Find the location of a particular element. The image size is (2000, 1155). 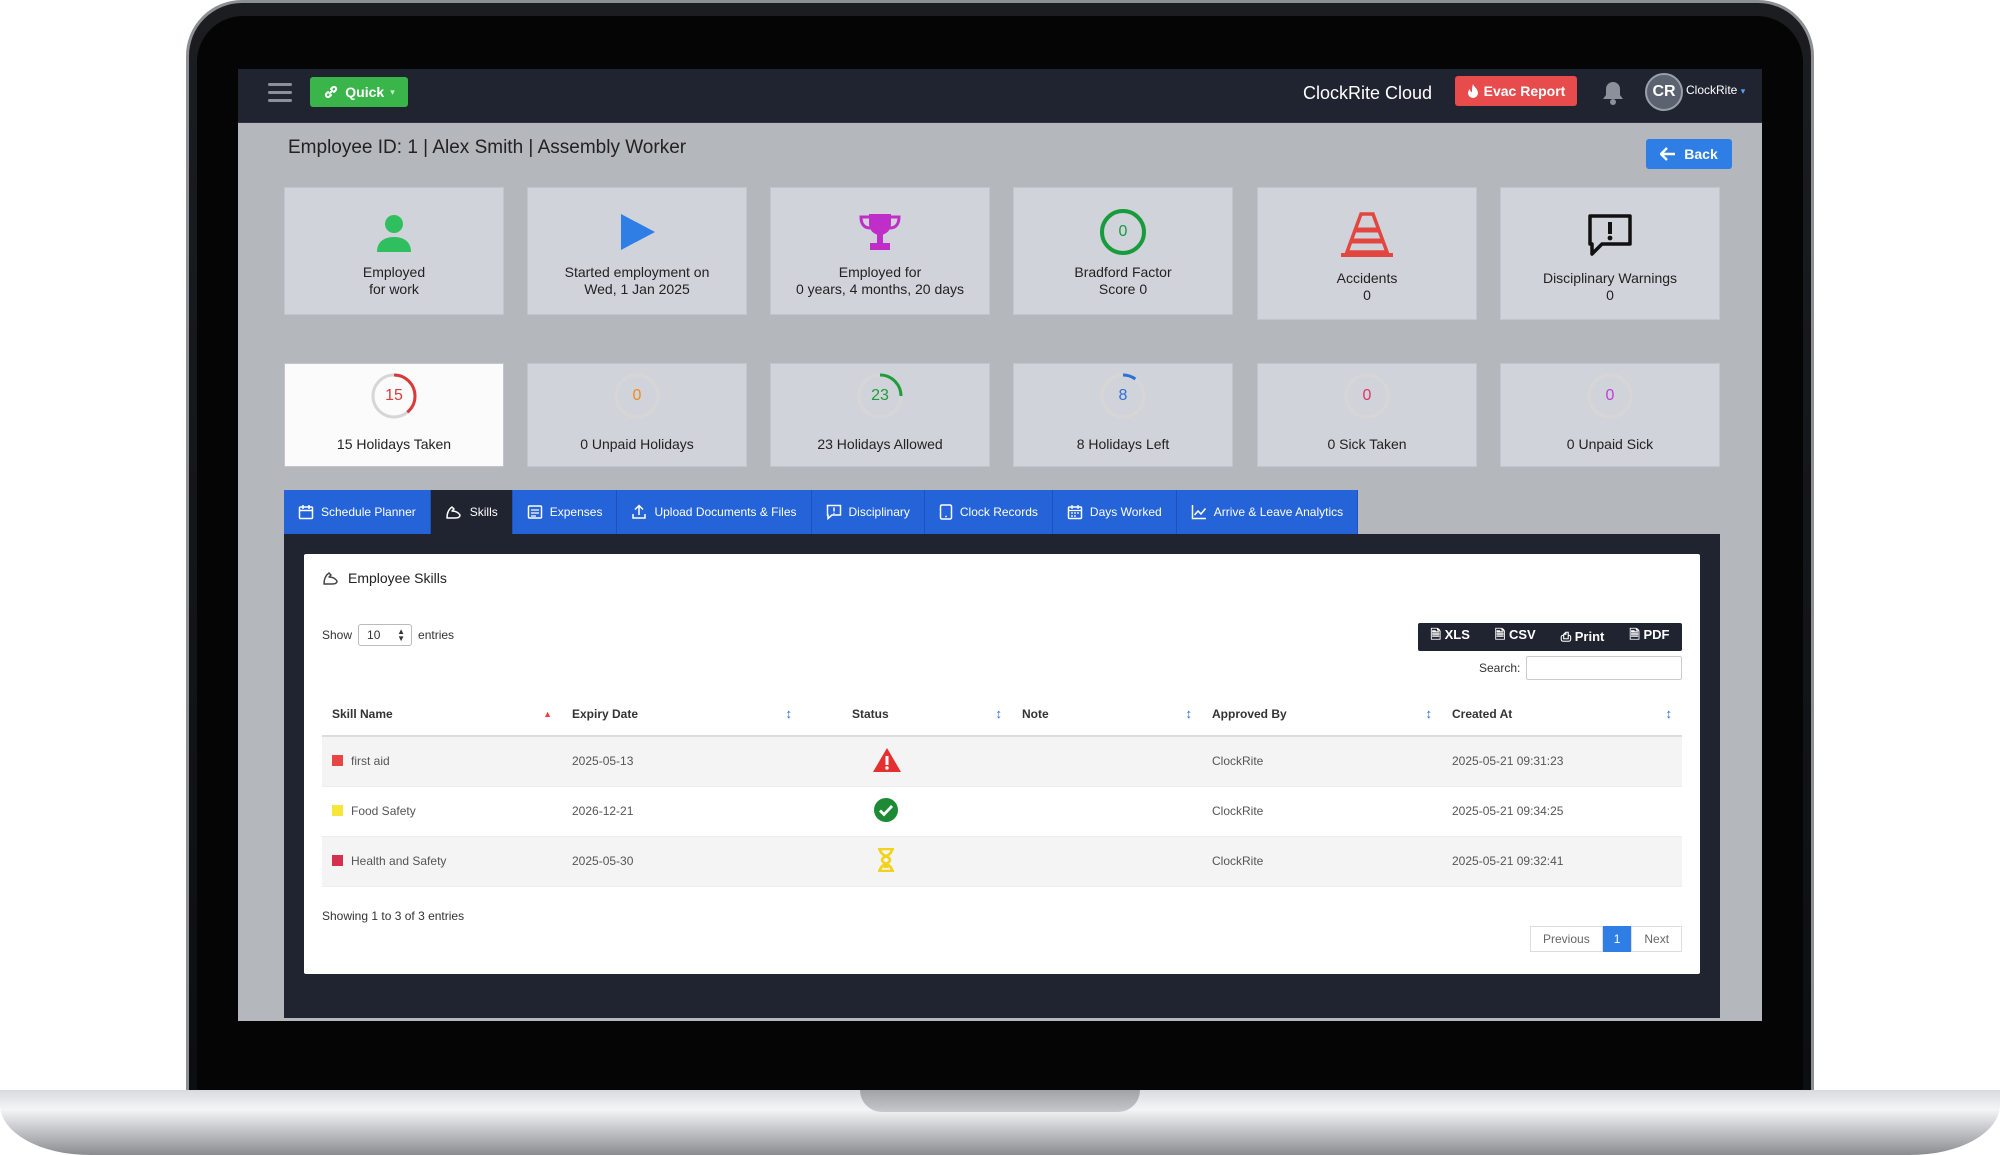

tab-upload-documents: Upload Documents & Files is located at coordinates (714, 512).